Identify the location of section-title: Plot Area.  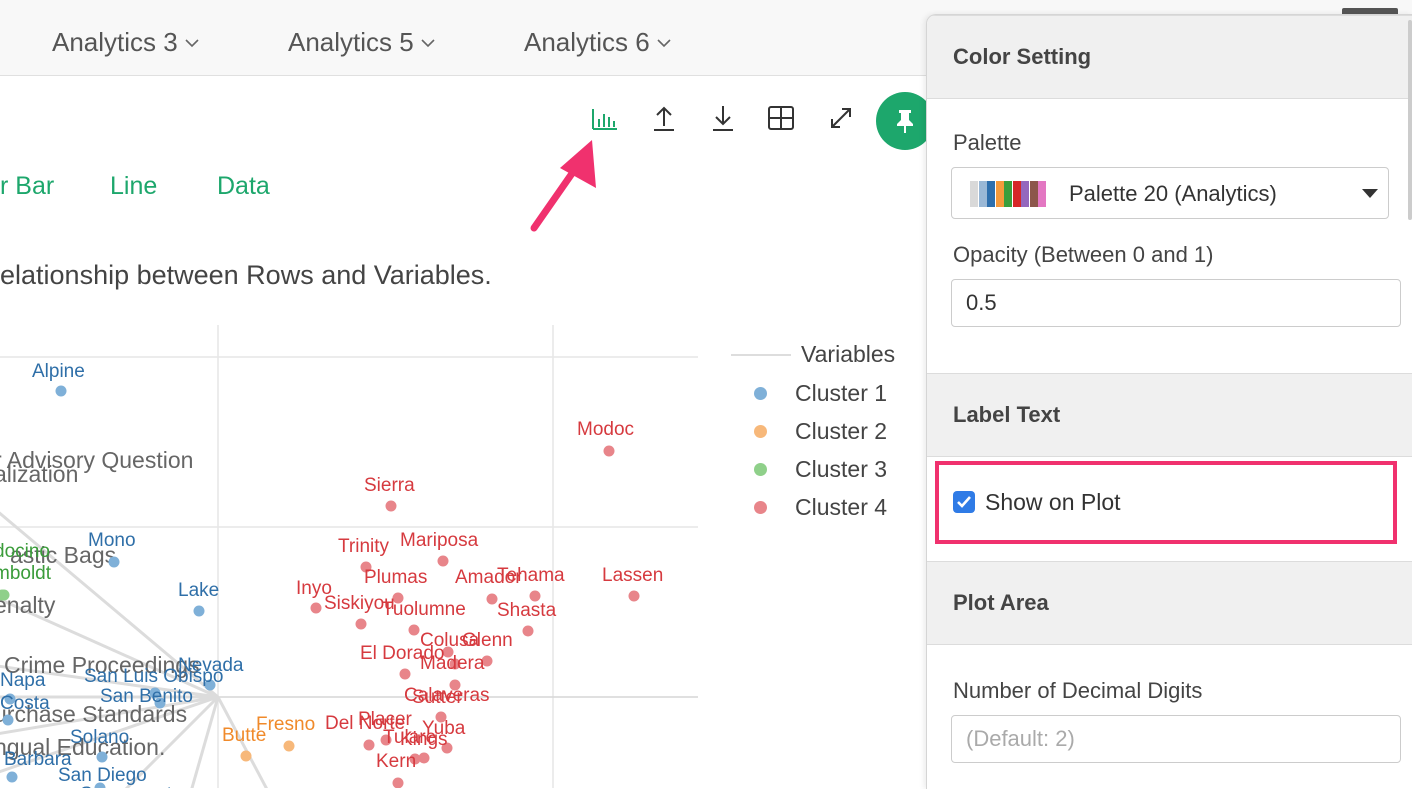
(1001, 602).